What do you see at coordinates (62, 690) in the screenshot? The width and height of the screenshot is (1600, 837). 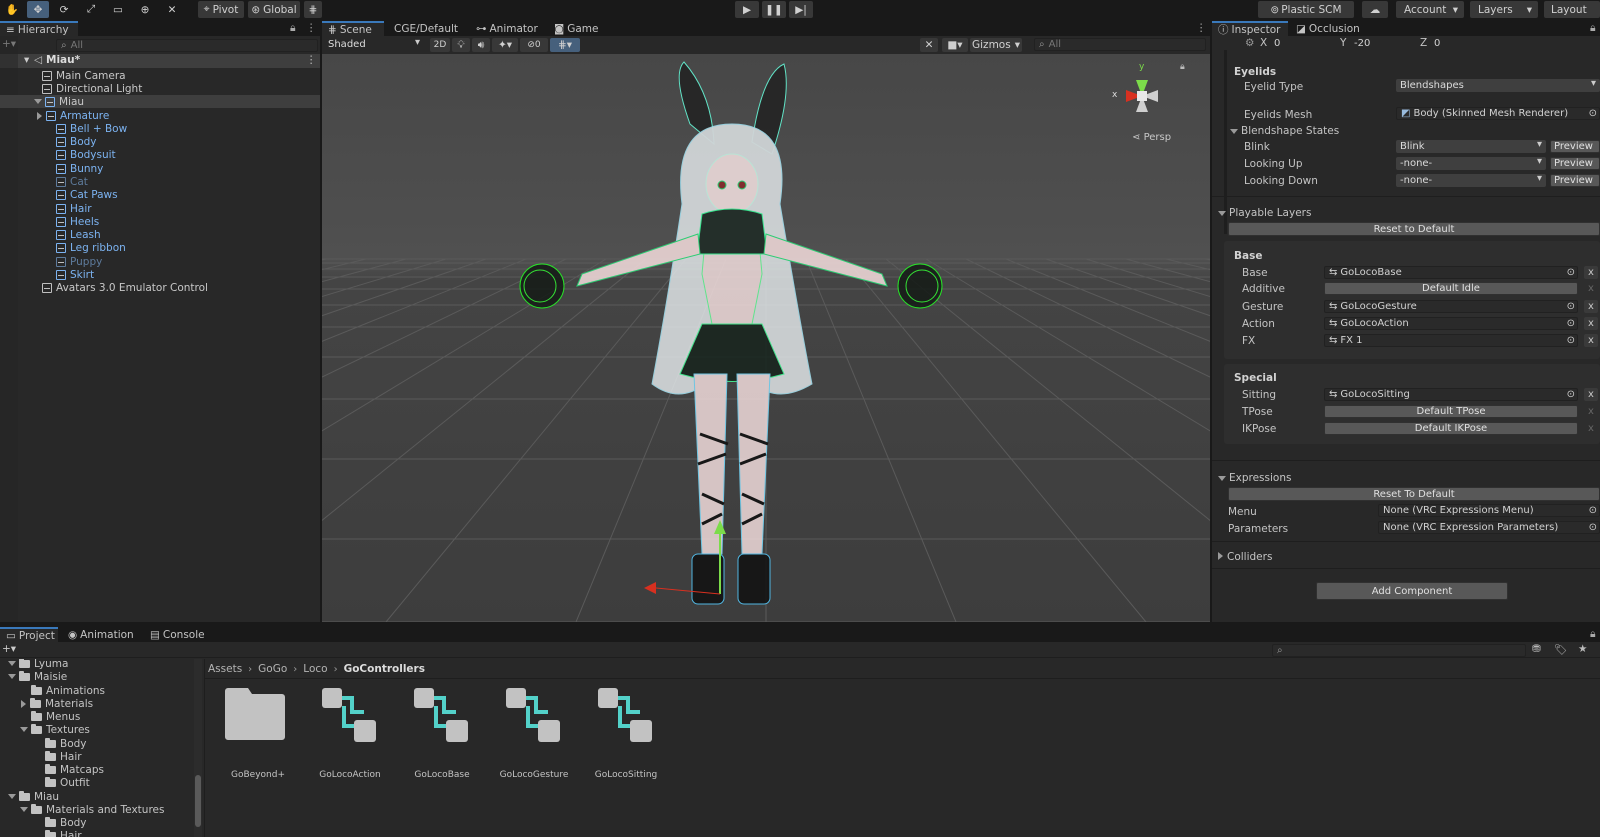 I see `folder-tree-item: Animations` at bounding box center [62, 690].